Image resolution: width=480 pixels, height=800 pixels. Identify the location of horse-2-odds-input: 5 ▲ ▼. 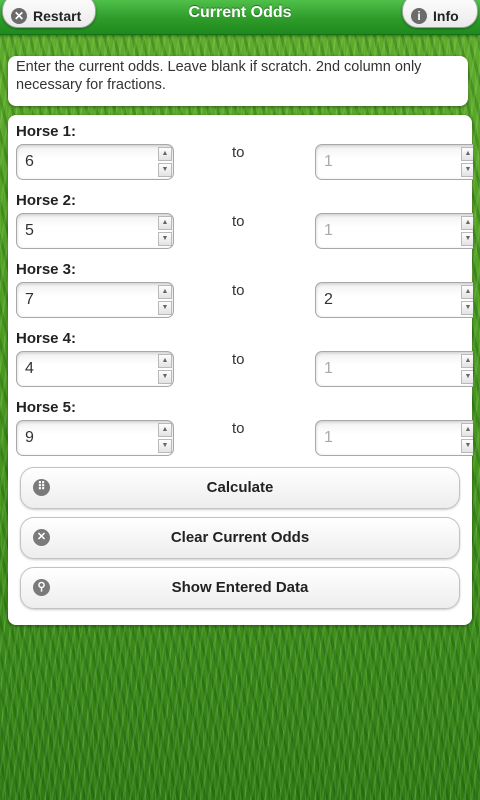
(95, 231).